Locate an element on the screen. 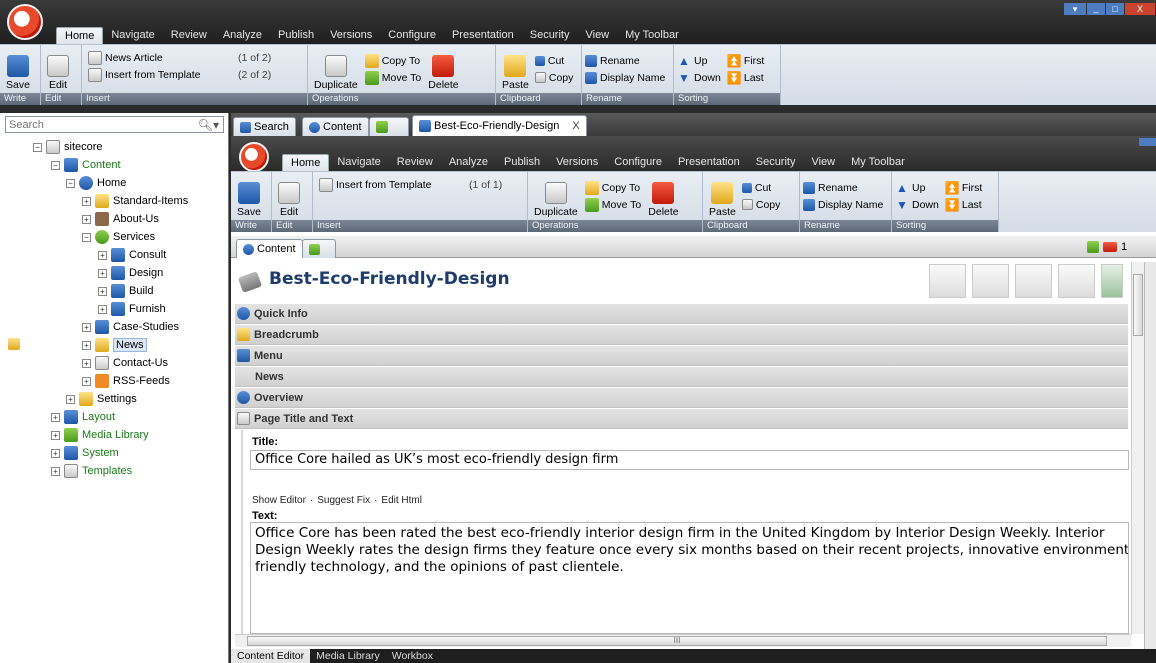  tree-item-design: + Design is located at coordinates (130, 273).